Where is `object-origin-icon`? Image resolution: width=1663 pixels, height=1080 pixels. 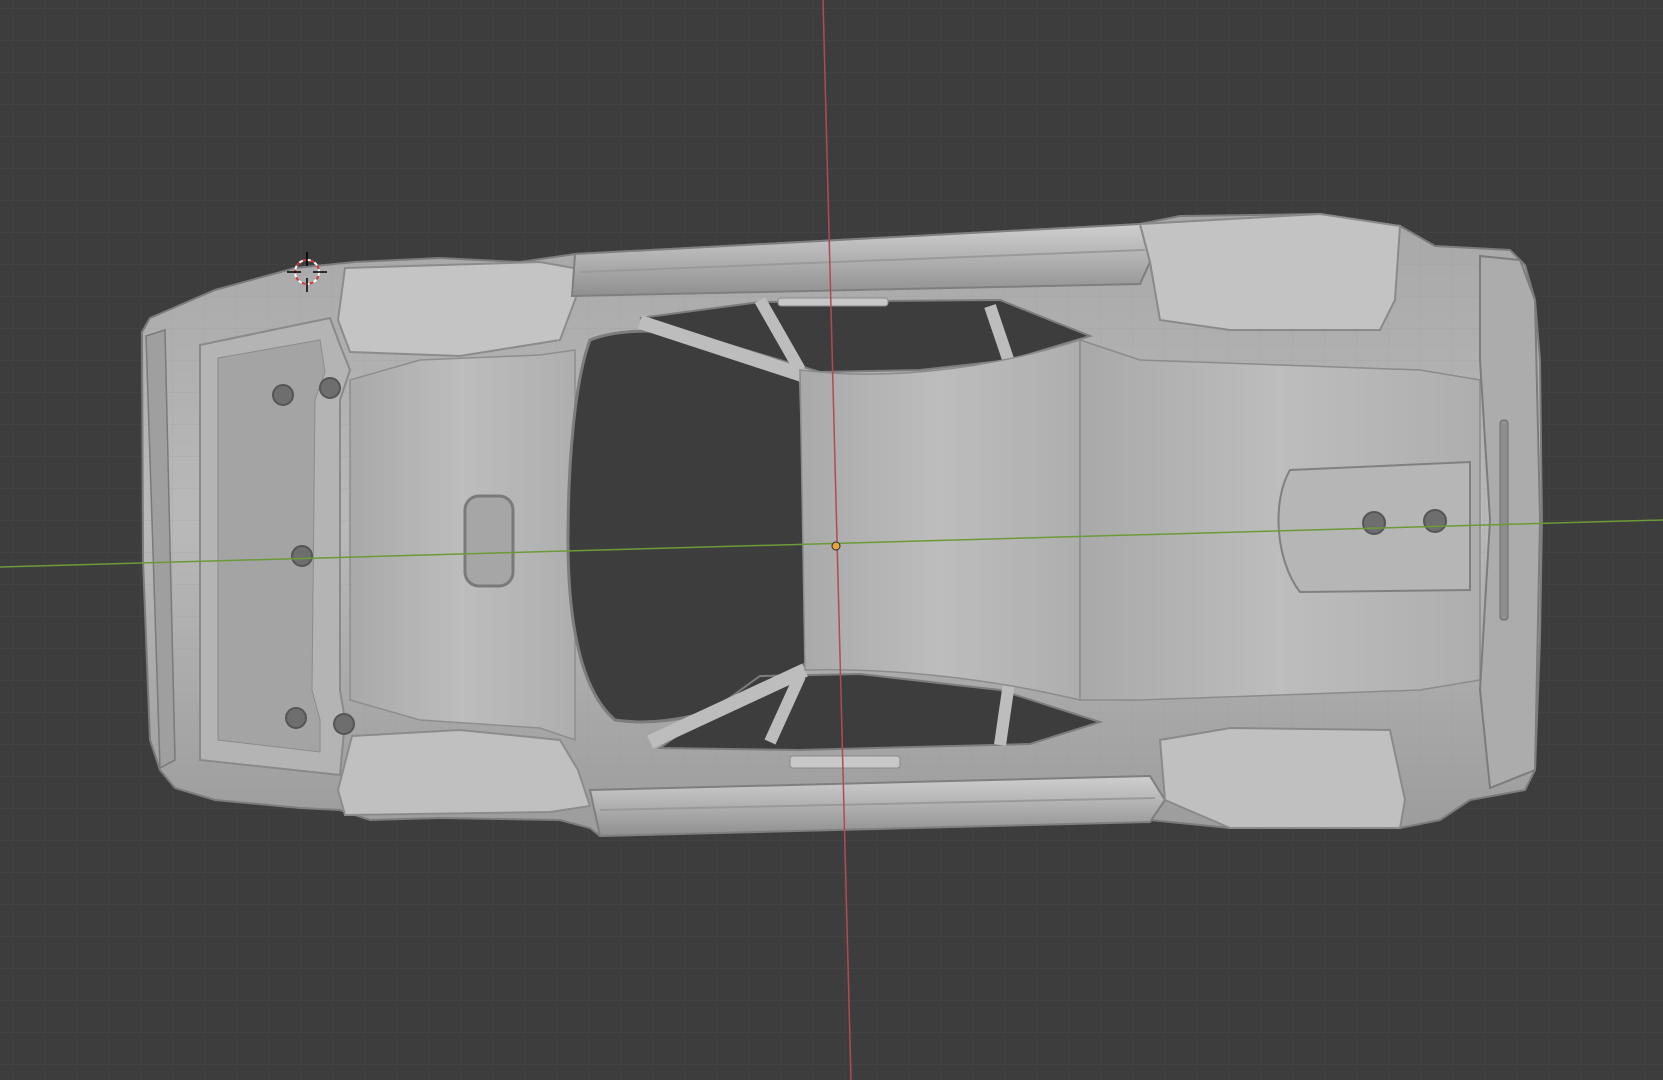
object-origin-icon is located at coordinates (836, 546).